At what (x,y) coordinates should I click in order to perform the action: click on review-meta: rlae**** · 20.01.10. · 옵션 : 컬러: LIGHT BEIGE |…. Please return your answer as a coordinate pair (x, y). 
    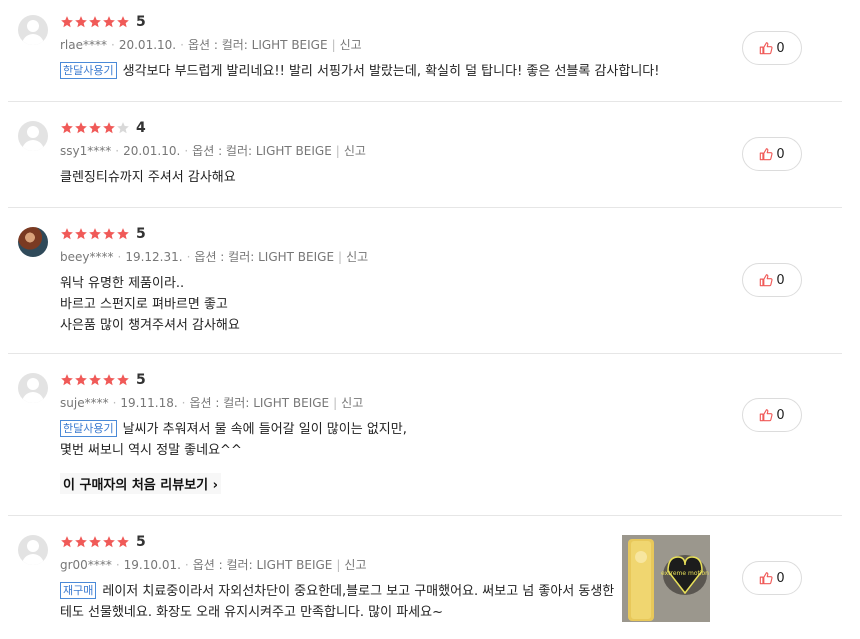
    Looking at the image, I should click on (211, 45).